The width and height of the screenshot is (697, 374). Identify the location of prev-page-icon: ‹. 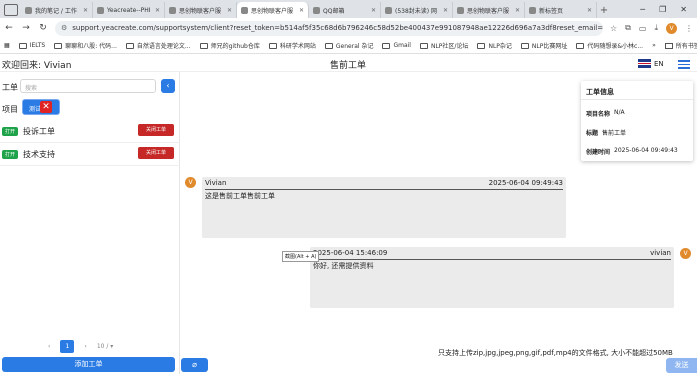
(49, 346).